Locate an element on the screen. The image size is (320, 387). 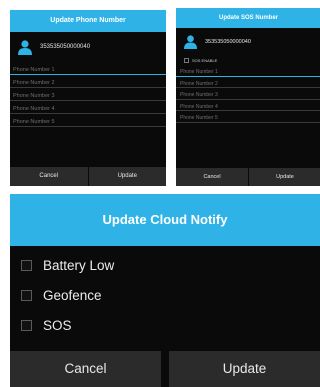
option-label: SOS is located at coordinates (57, 325).